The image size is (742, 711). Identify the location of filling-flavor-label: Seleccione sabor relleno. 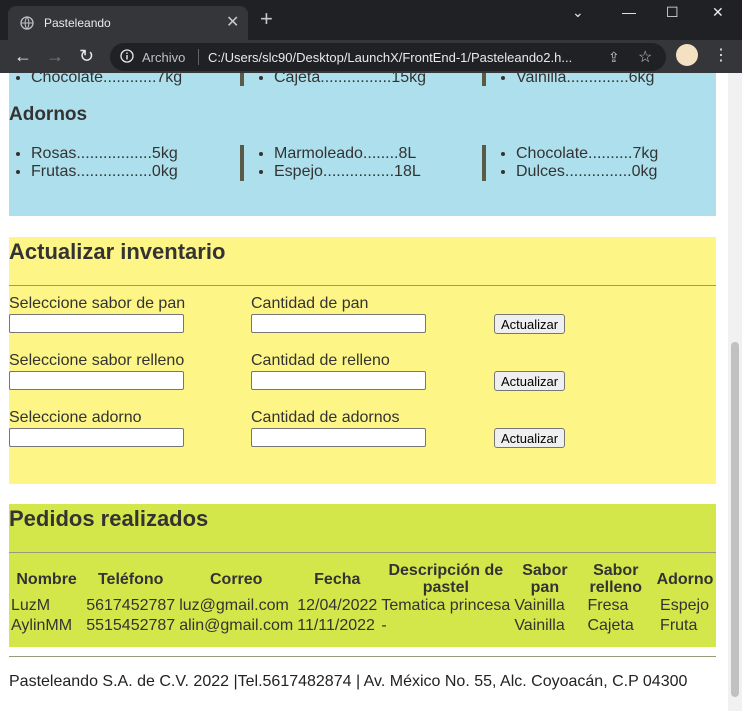
(97, 360).